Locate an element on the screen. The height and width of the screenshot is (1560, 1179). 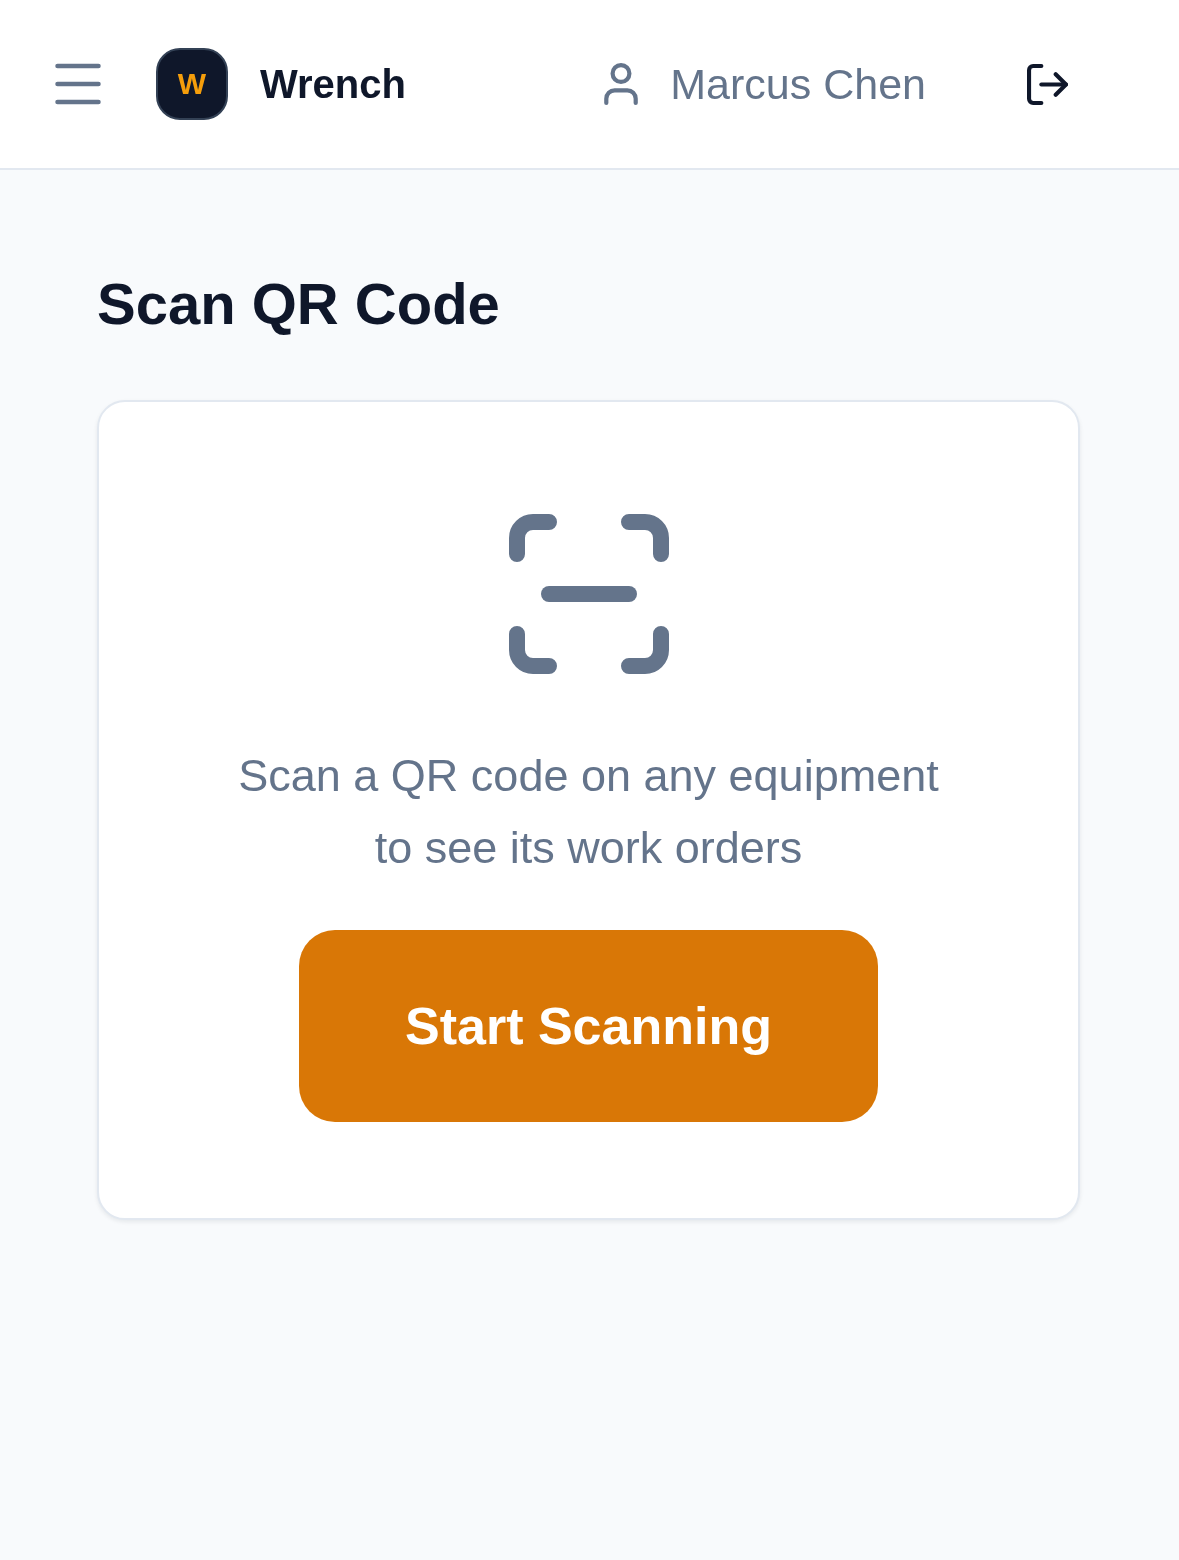
app-logo: W is located at coordinates (192, 84).